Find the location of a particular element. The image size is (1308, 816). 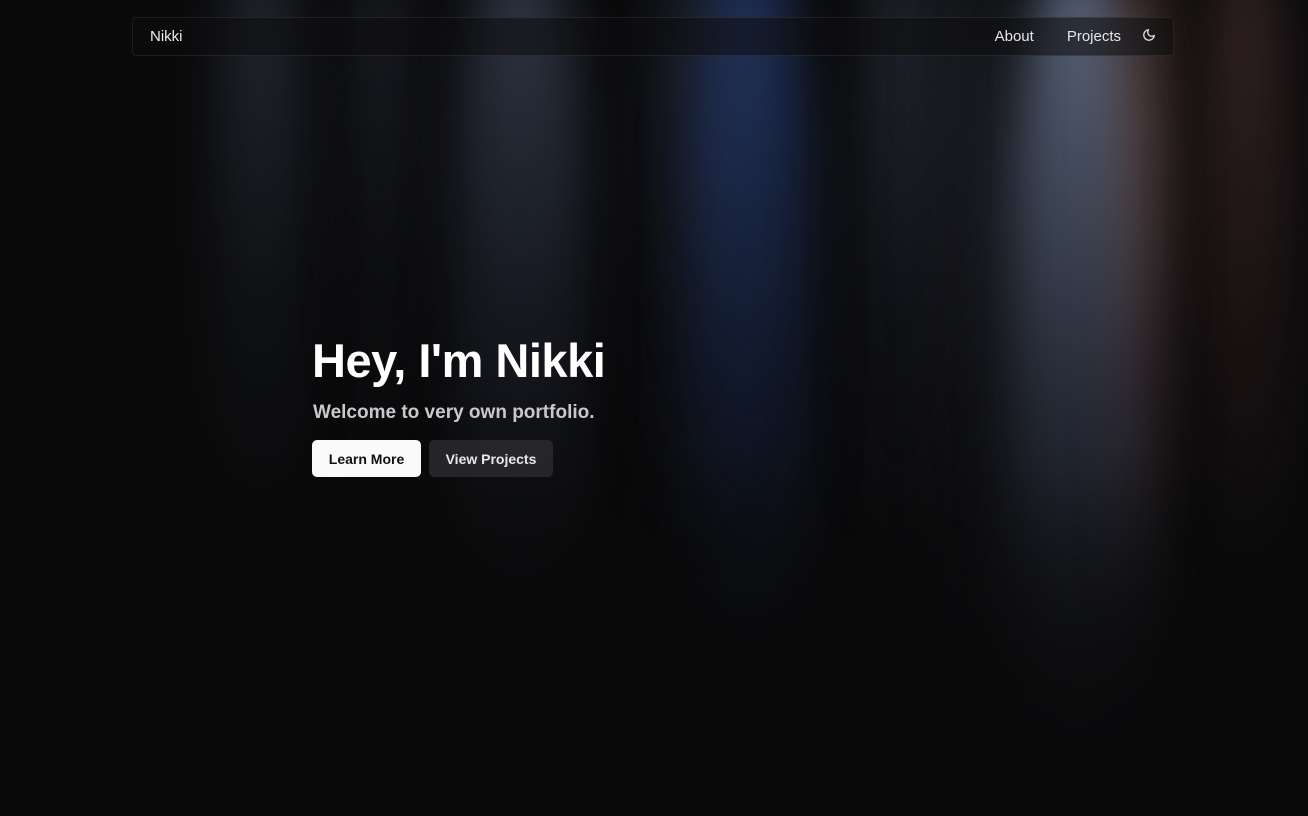

nav-link-projects: Projects is located at coordinates (1094, 36).